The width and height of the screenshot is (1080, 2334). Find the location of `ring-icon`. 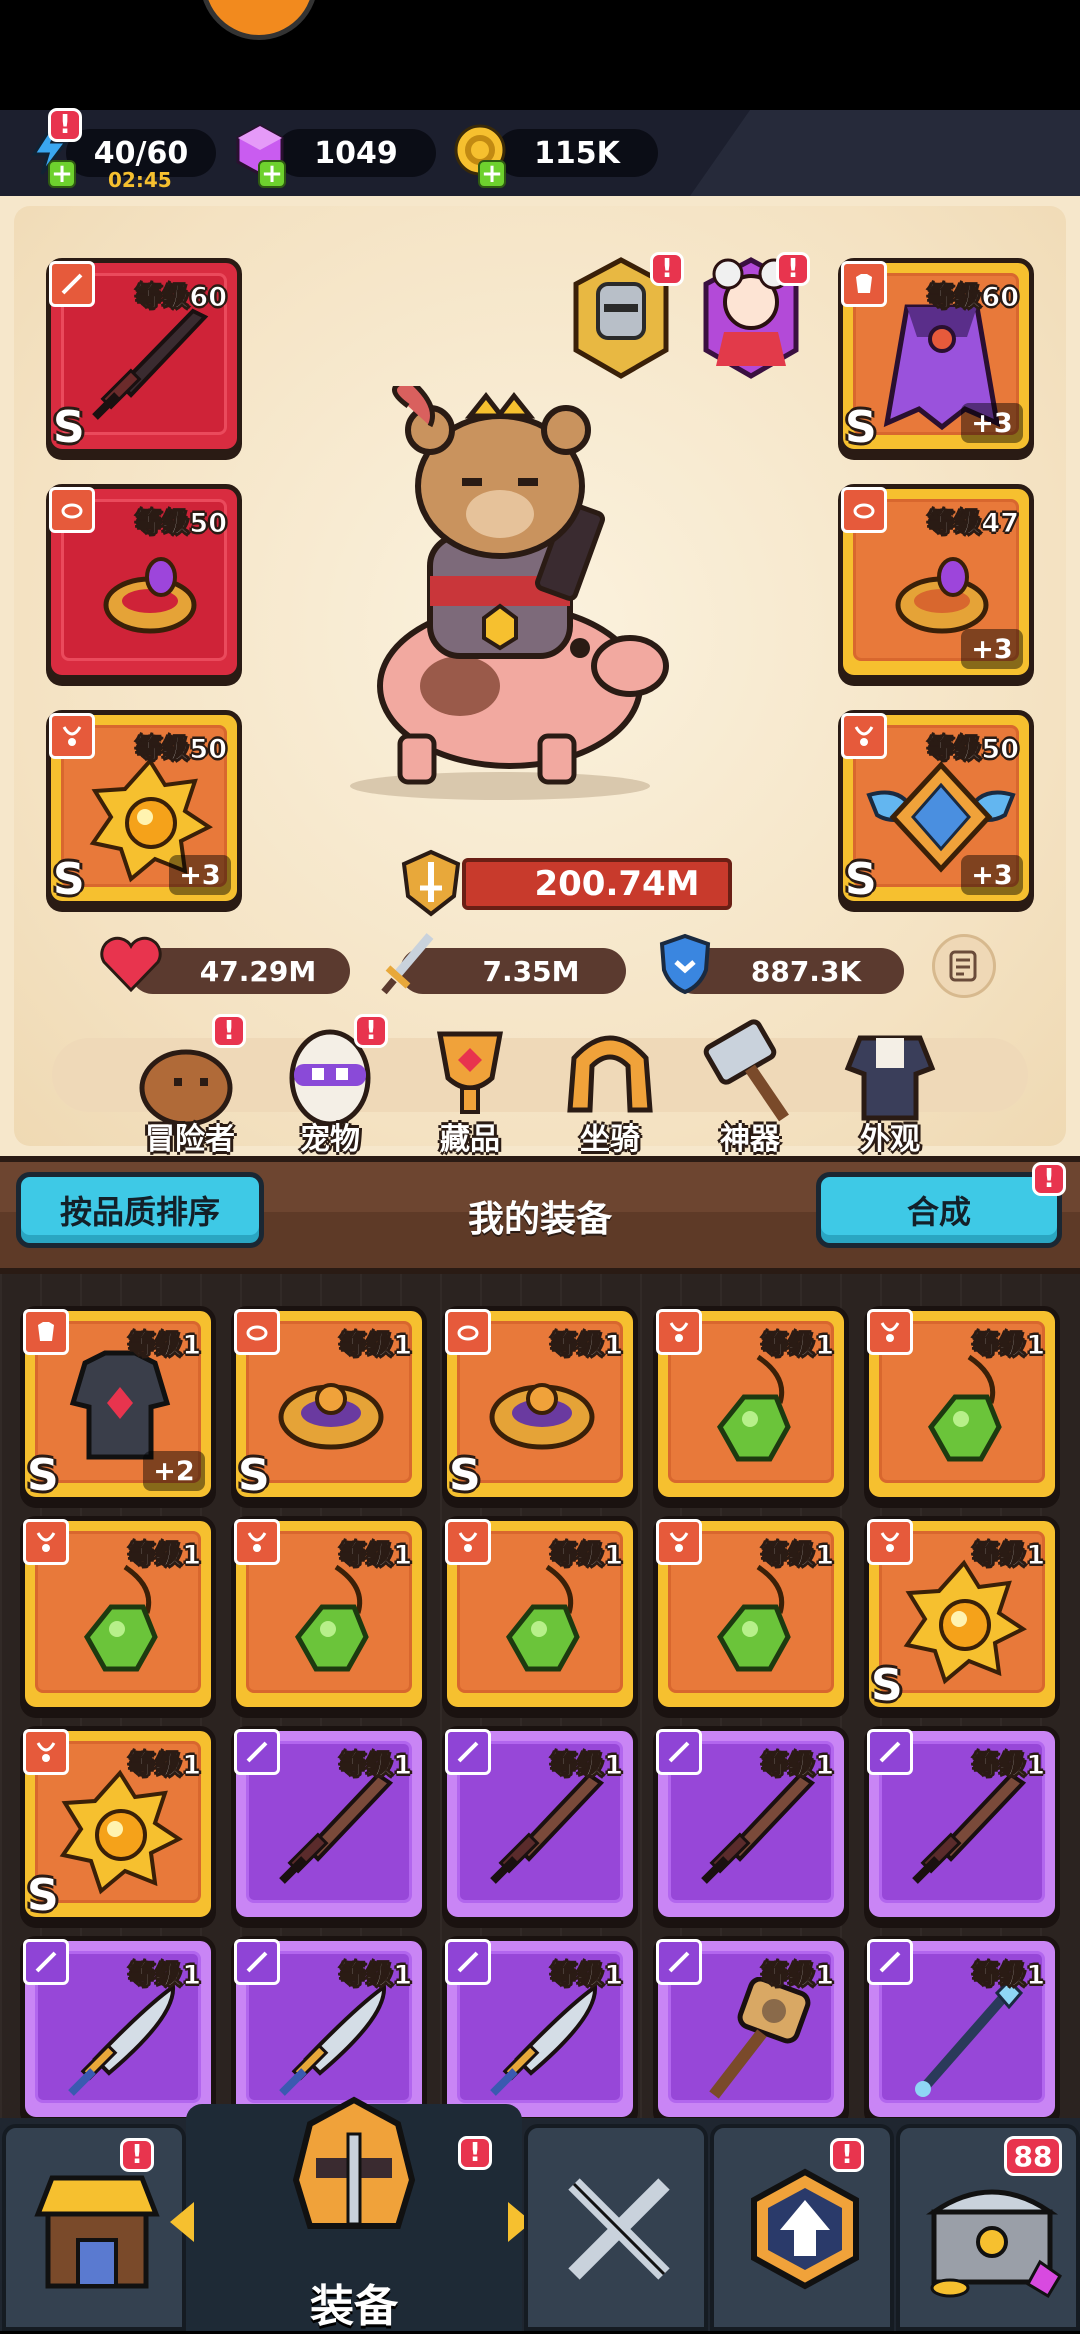

ring-icon is located at coordinates (542, 1416).